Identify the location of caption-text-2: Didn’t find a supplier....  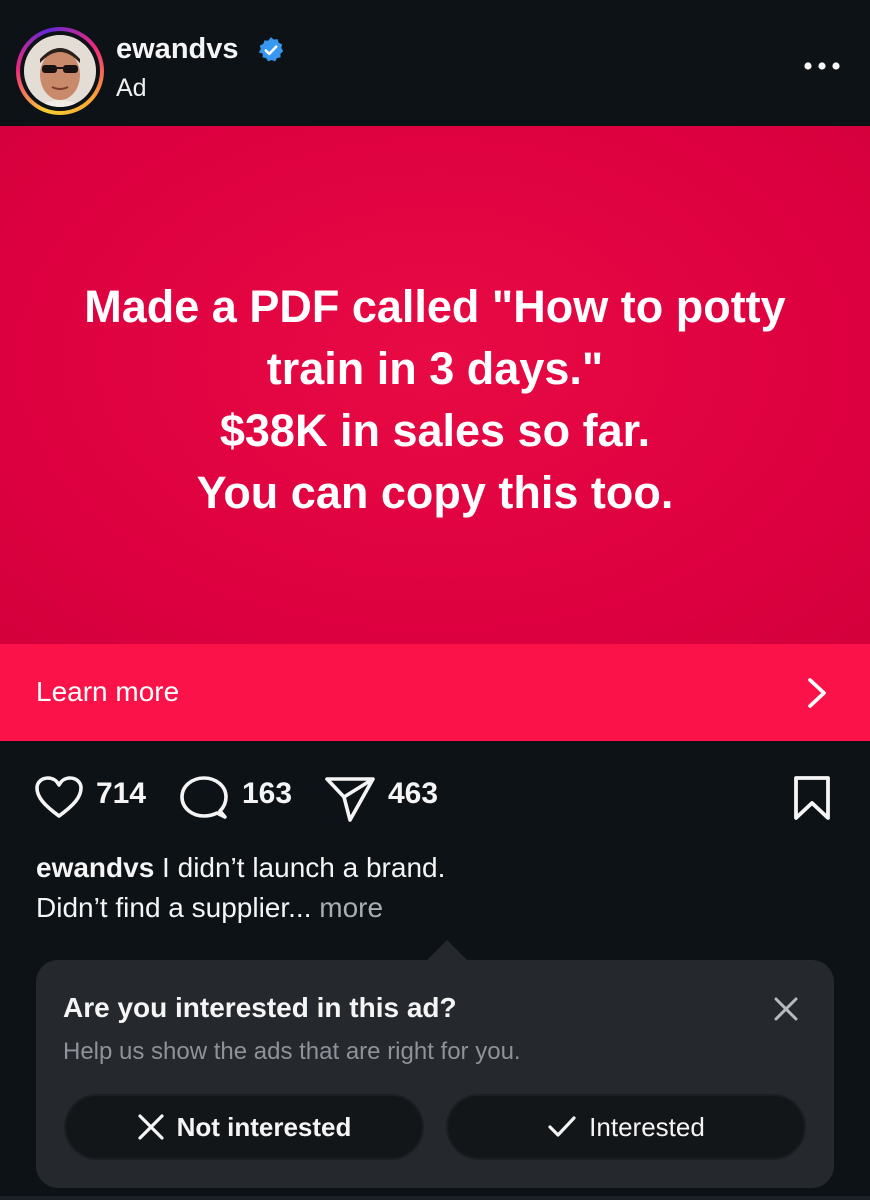
(174, 907).